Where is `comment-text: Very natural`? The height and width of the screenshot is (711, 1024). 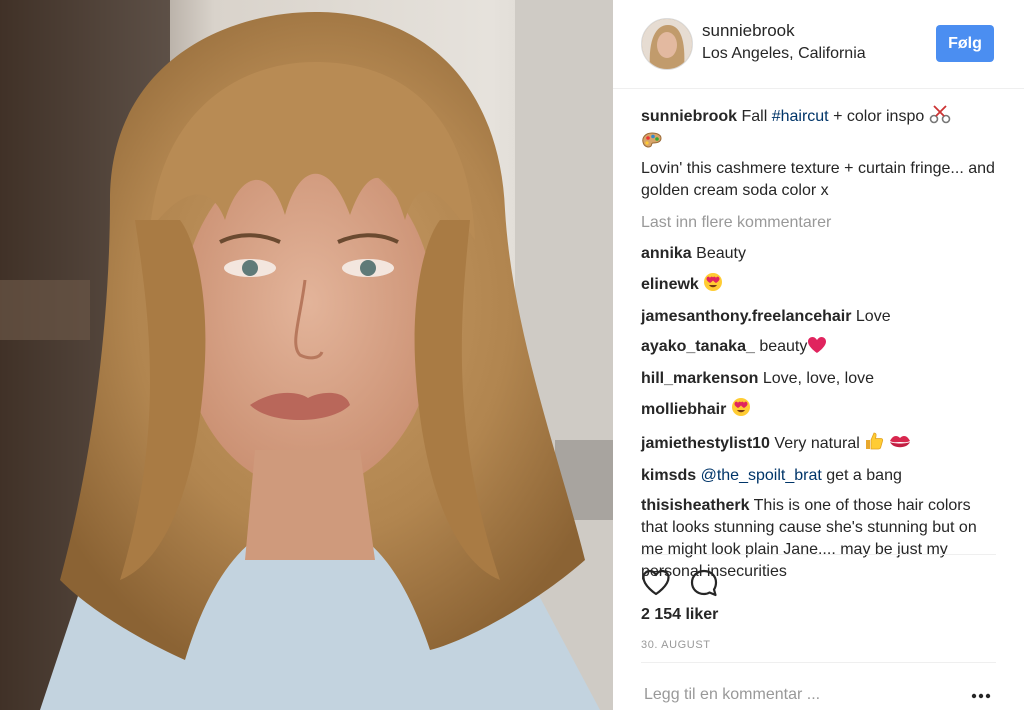 comment-text: Very natural is located at coordinates (817, 444).